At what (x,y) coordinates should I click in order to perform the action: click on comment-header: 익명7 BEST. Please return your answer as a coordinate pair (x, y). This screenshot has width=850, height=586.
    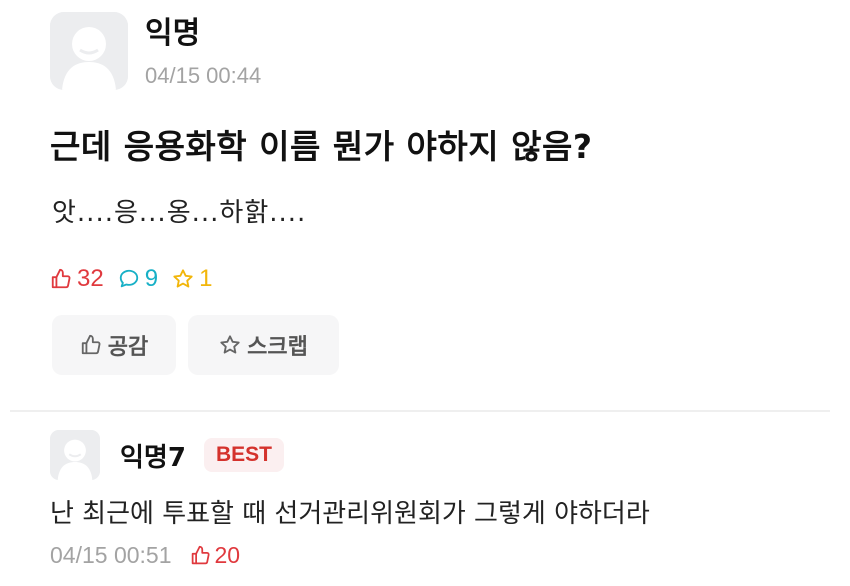
    Looking at the image, I should click on (167, 455).